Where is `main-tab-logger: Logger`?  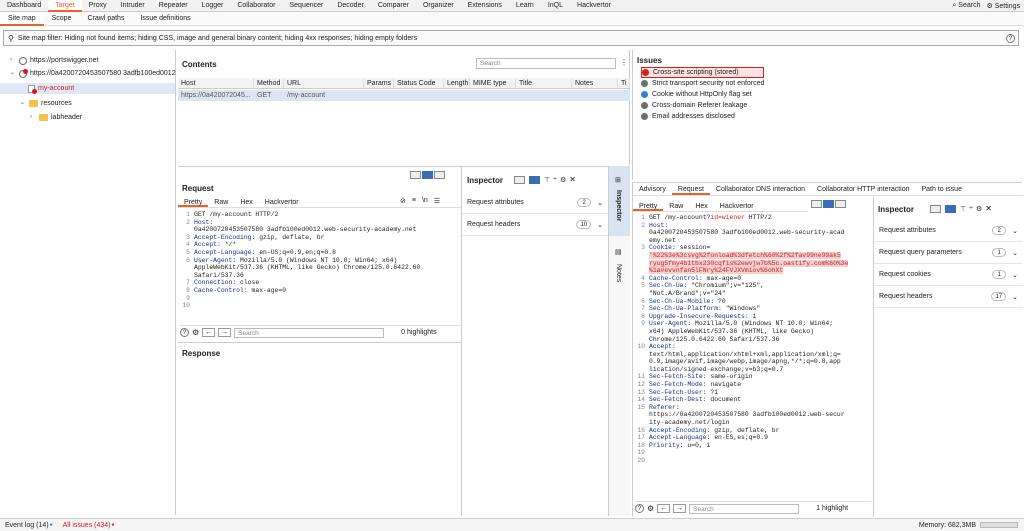 main-tab-logger: Logger is located at coordinates (213, 6).